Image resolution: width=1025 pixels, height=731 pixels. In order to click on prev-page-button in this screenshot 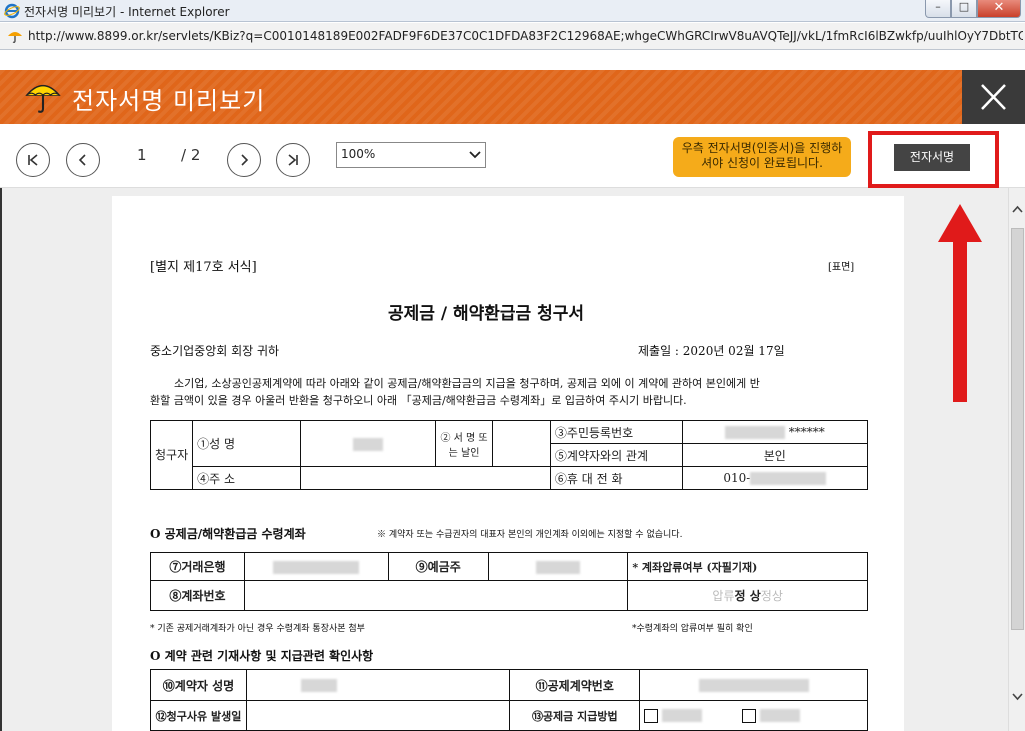, I will do `click(83, 160)`.